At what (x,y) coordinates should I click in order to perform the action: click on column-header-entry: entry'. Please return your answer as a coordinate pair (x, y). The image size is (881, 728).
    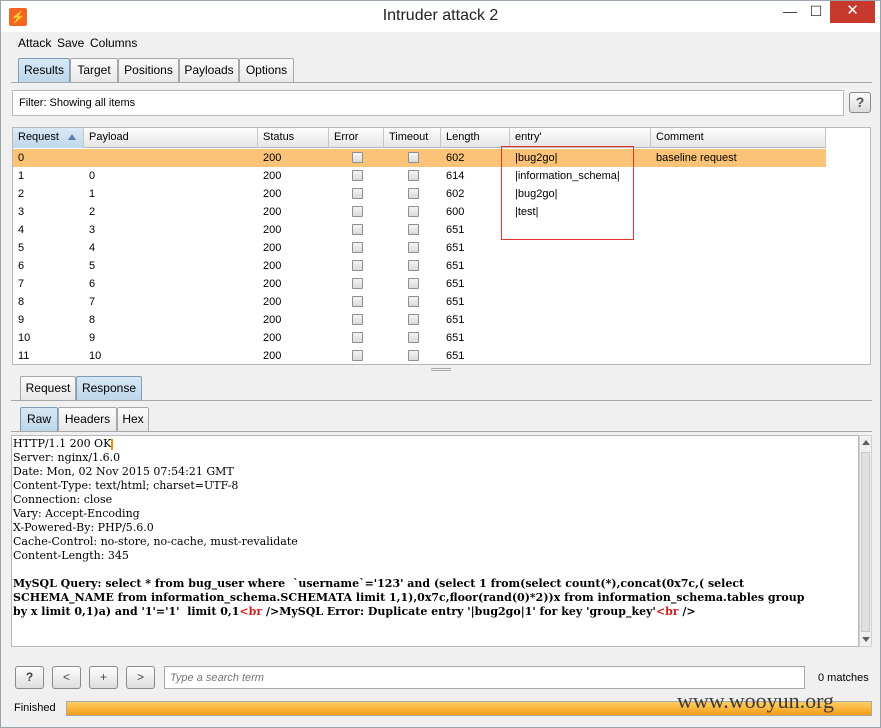
    Looking at the image, I should click on (580, 138).